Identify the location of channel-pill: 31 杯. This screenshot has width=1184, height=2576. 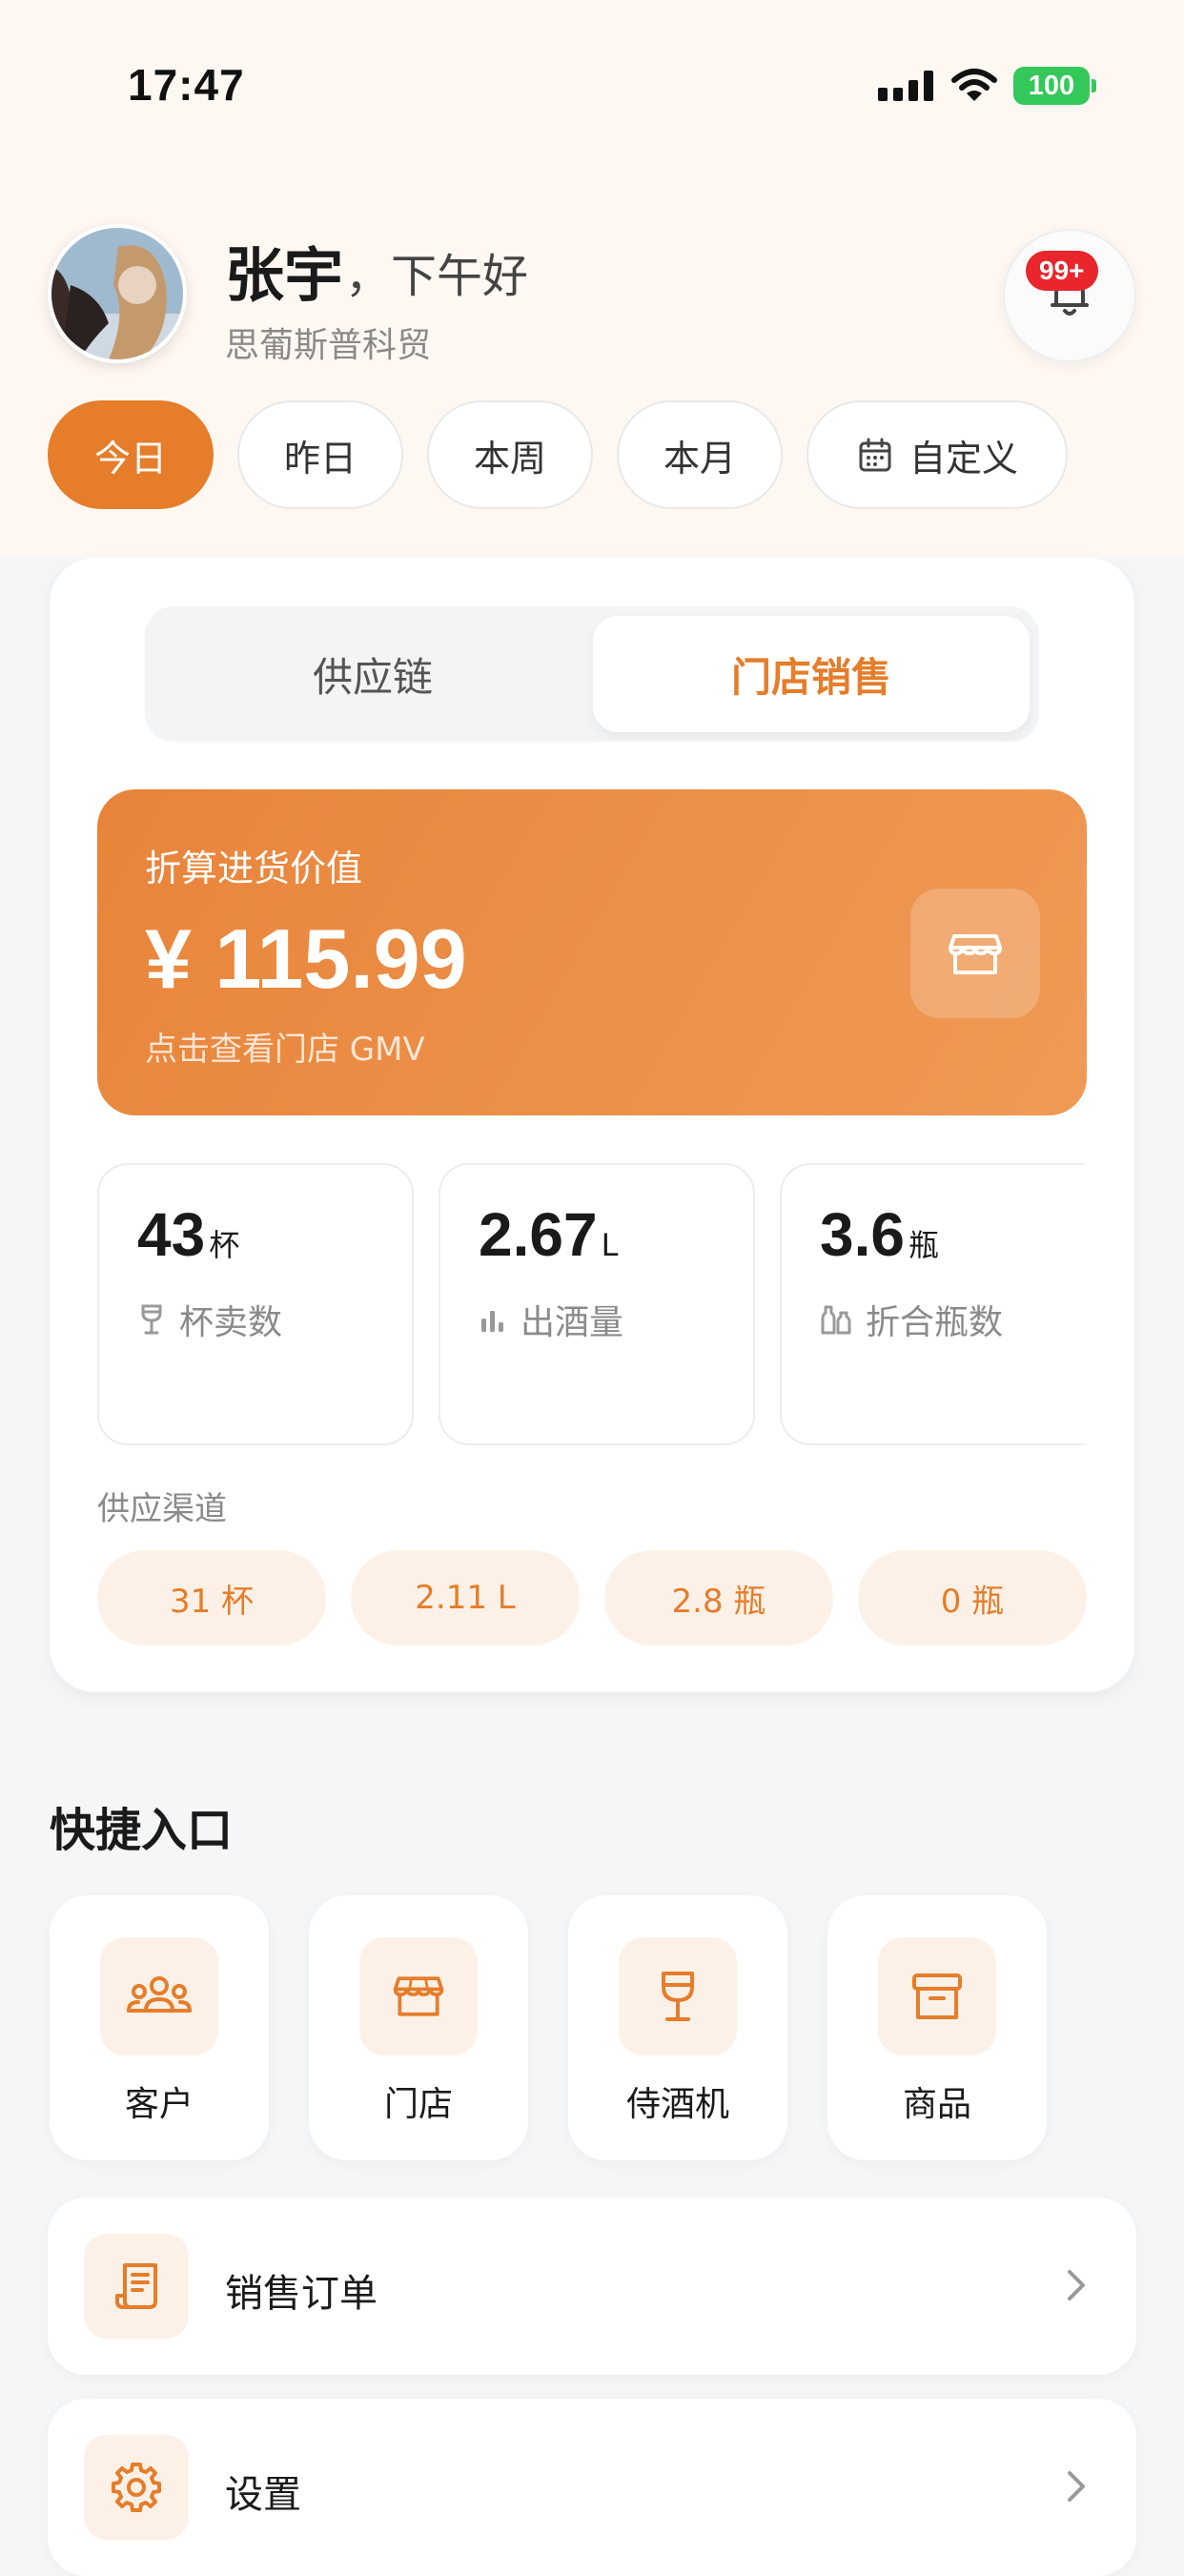
(211, 1598).